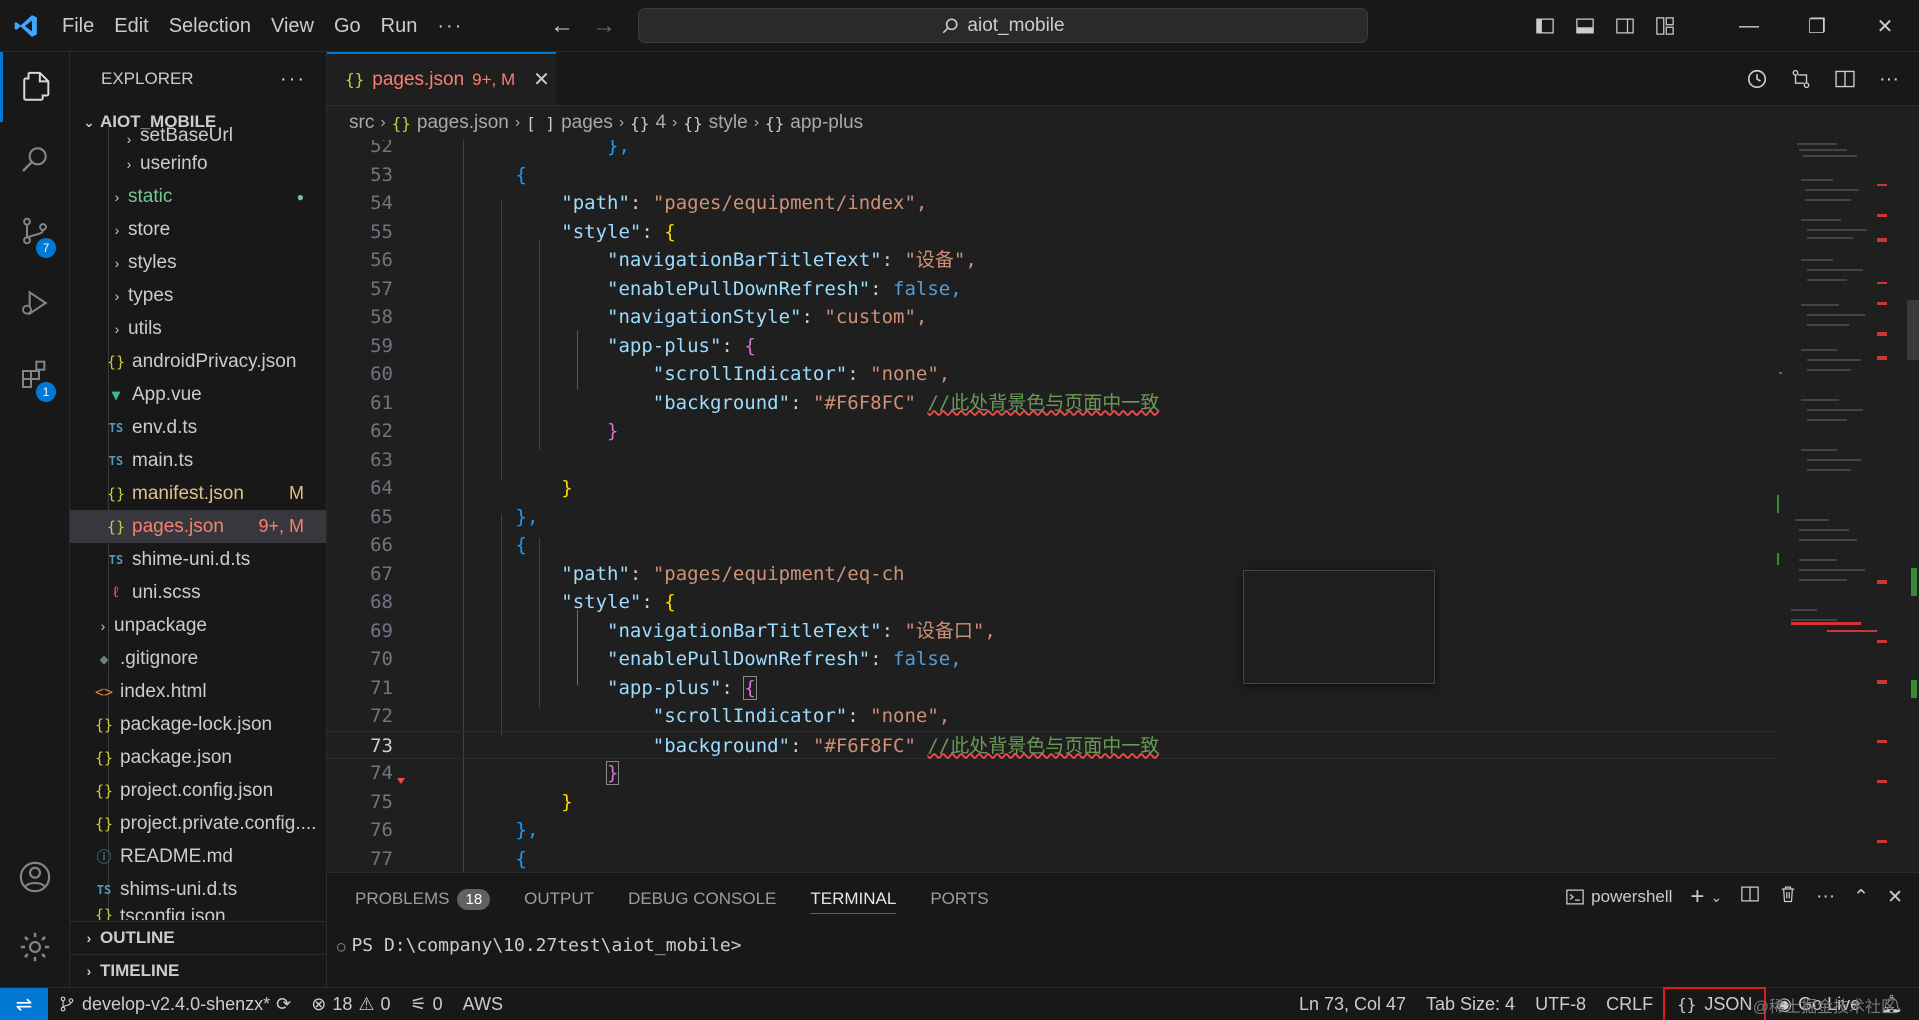 Image resolution: width=1919 pixels, height=1020 pixels. I want to click on tree-item-unpackage: › unpackage, so click(198, 625).